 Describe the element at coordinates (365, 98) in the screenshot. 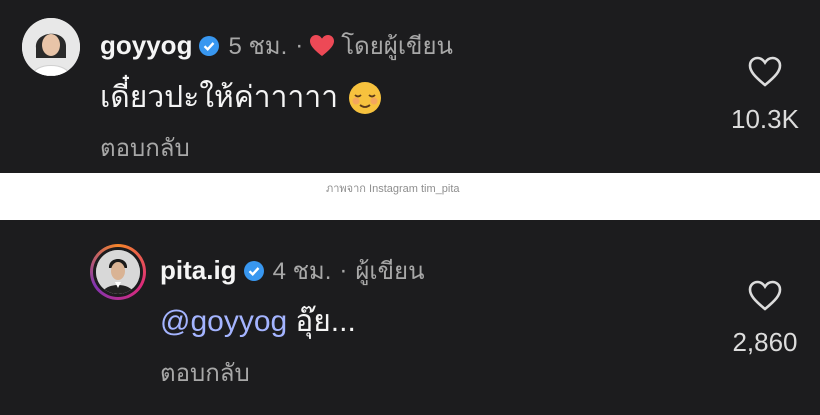

I see `relieved-face-icon` at that location.